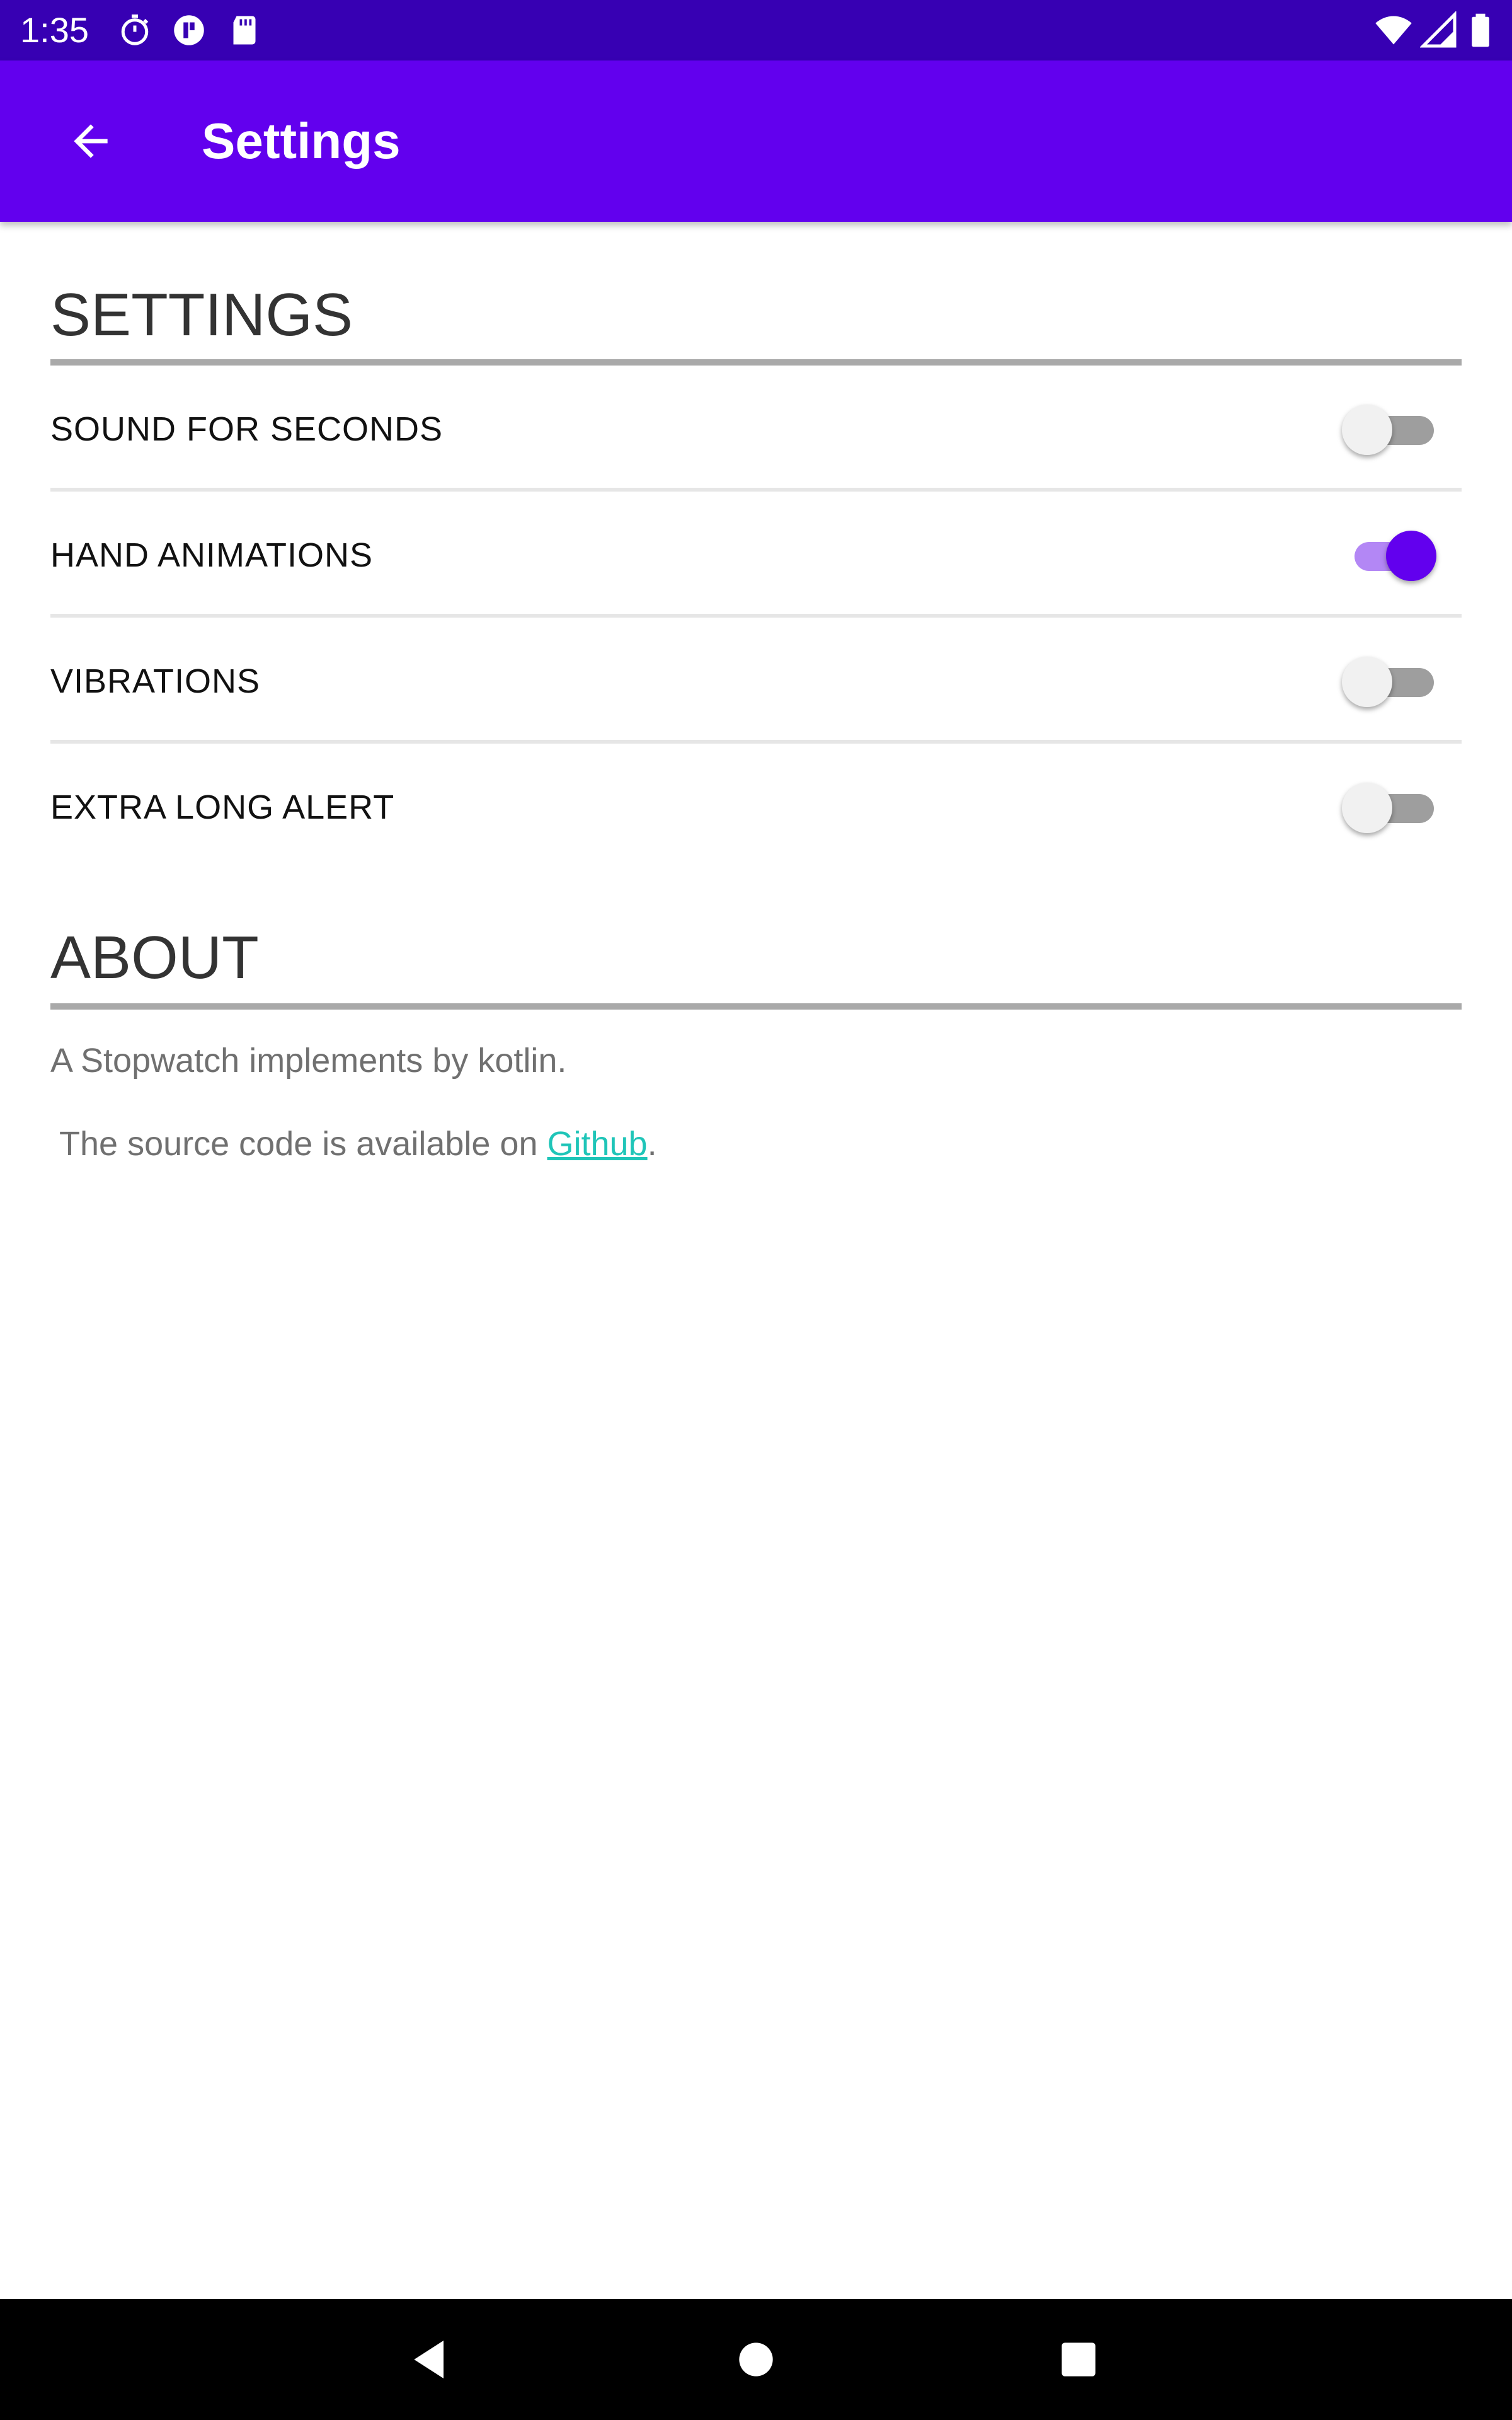 The width and height of the screenshot is (1512, 2420). I want to click on nav-recents-button, so click(1078, 2359).